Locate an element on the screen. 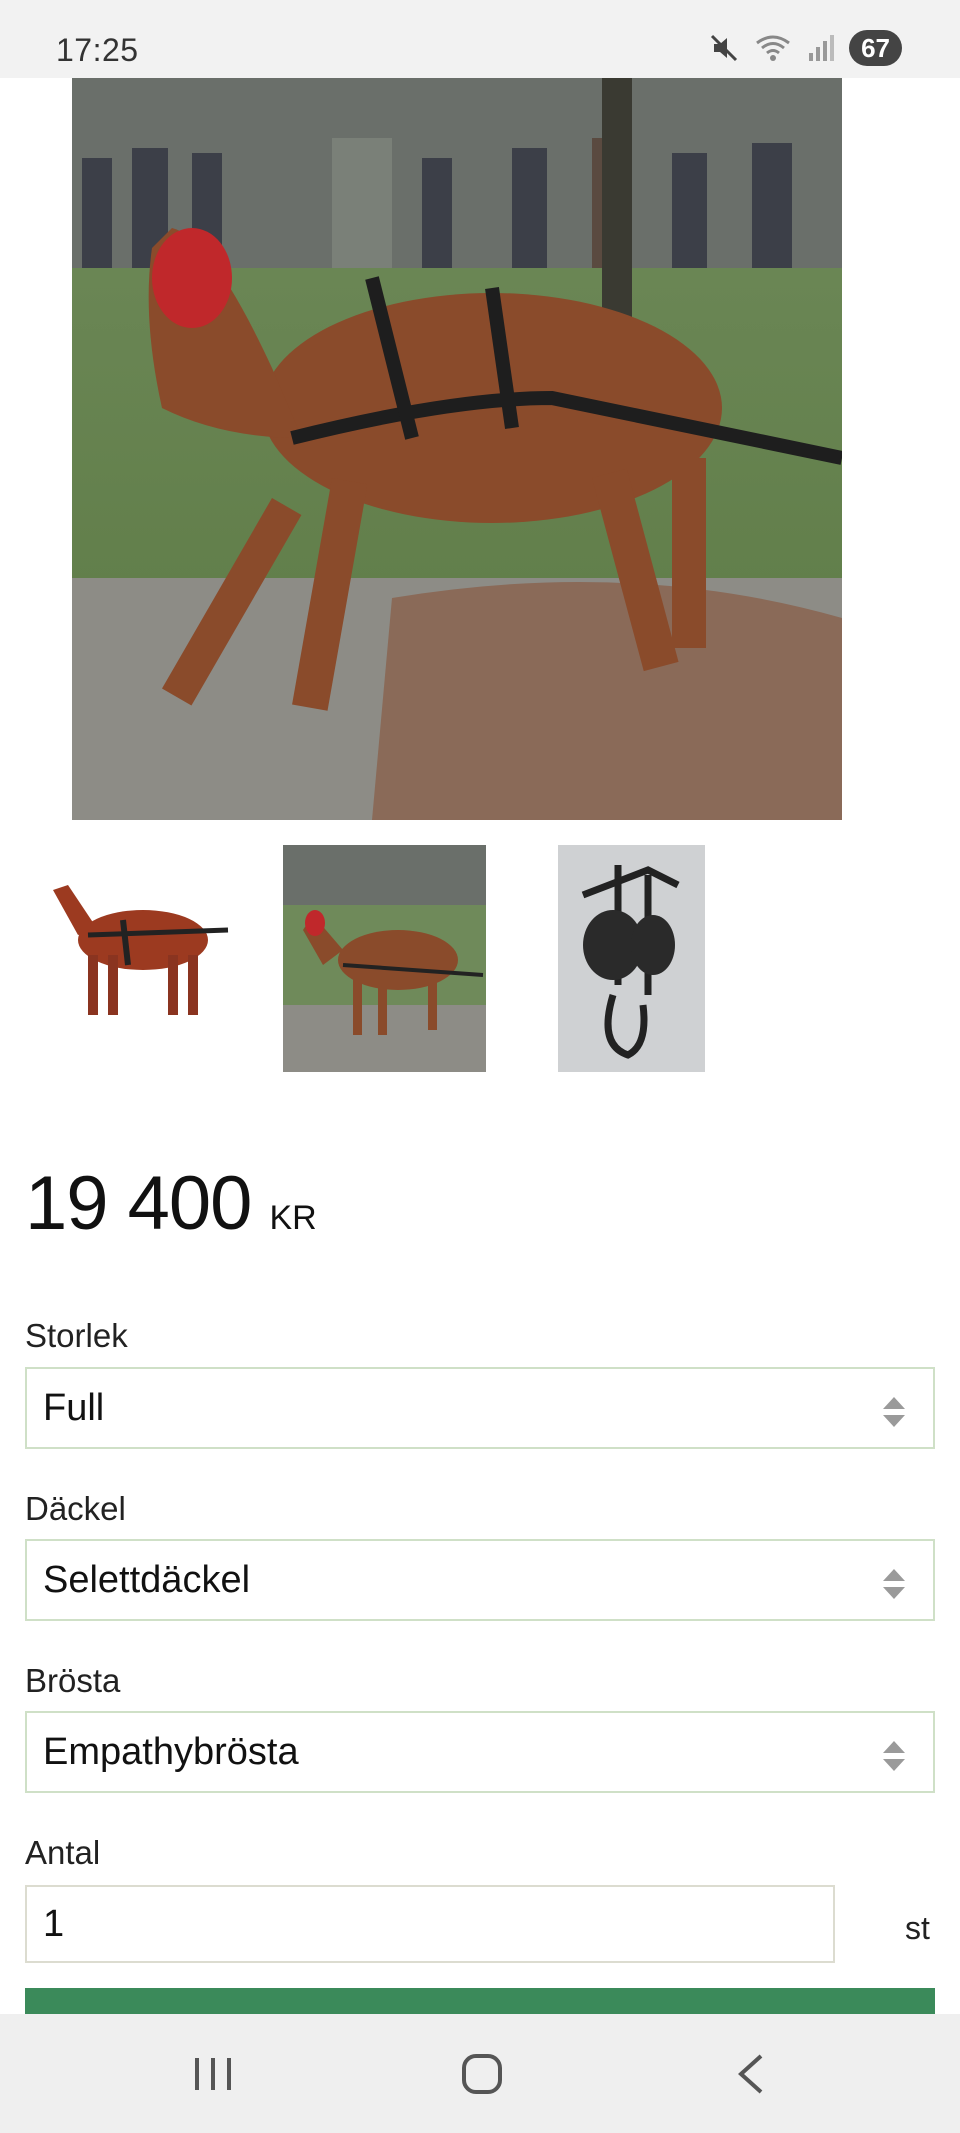 This screenshot has width=960, height=2133. mute-icon is located at coordinates (724, 48).